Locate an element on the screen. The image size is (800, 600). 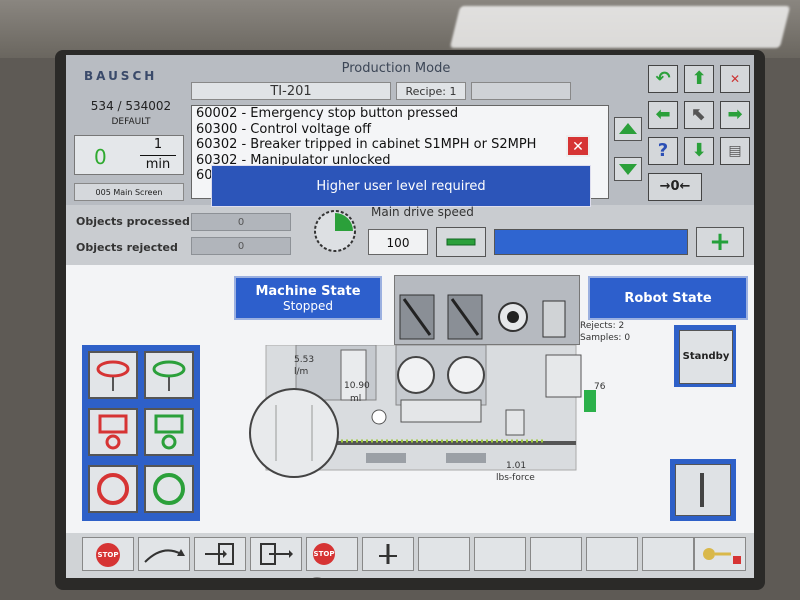
rotate-green-button is located at coordinates (169, 375).